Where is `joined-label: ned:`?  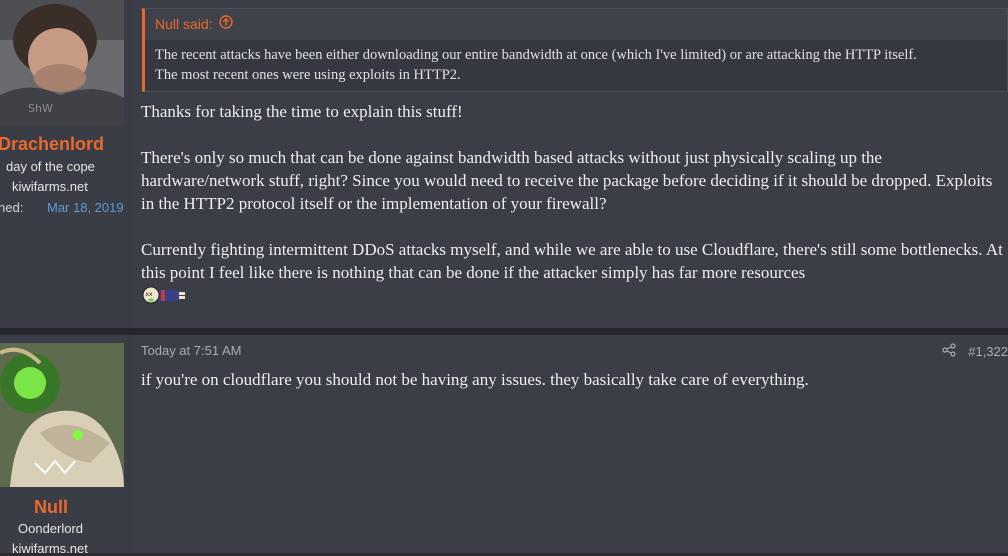
joined-label: ned: is located at coordinates (12, 207).